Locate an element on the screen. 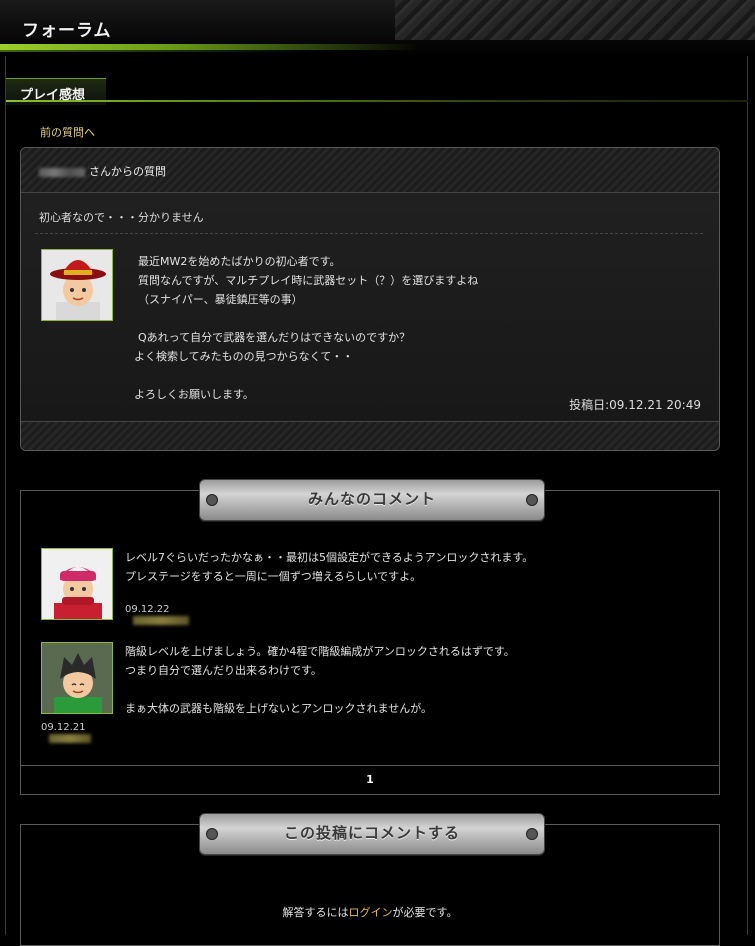  comment-form-title-plate: この投稿にコメントする is located at coordinates (372, 834).